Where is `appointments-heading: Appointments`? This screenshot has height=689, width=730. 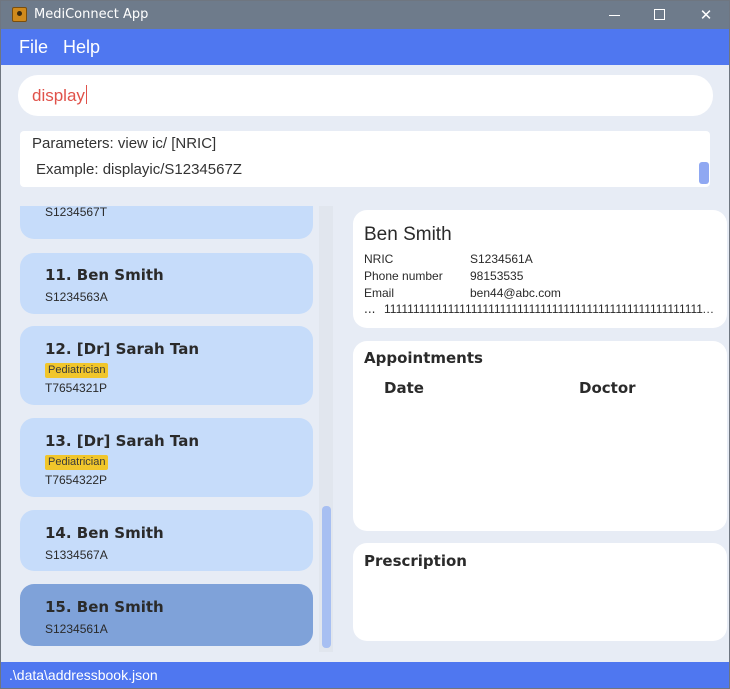
appointments-heading: Appointments is located at coordinates (423, 358).